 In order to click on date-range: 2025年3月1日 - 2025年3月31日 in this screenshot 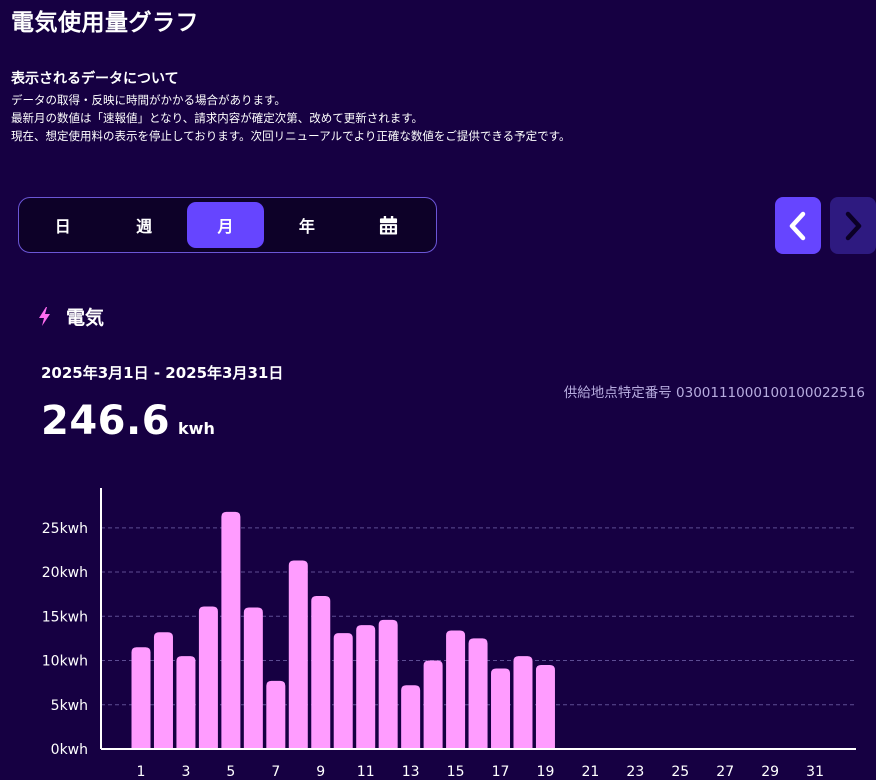, I will do `click(162, 373)`.